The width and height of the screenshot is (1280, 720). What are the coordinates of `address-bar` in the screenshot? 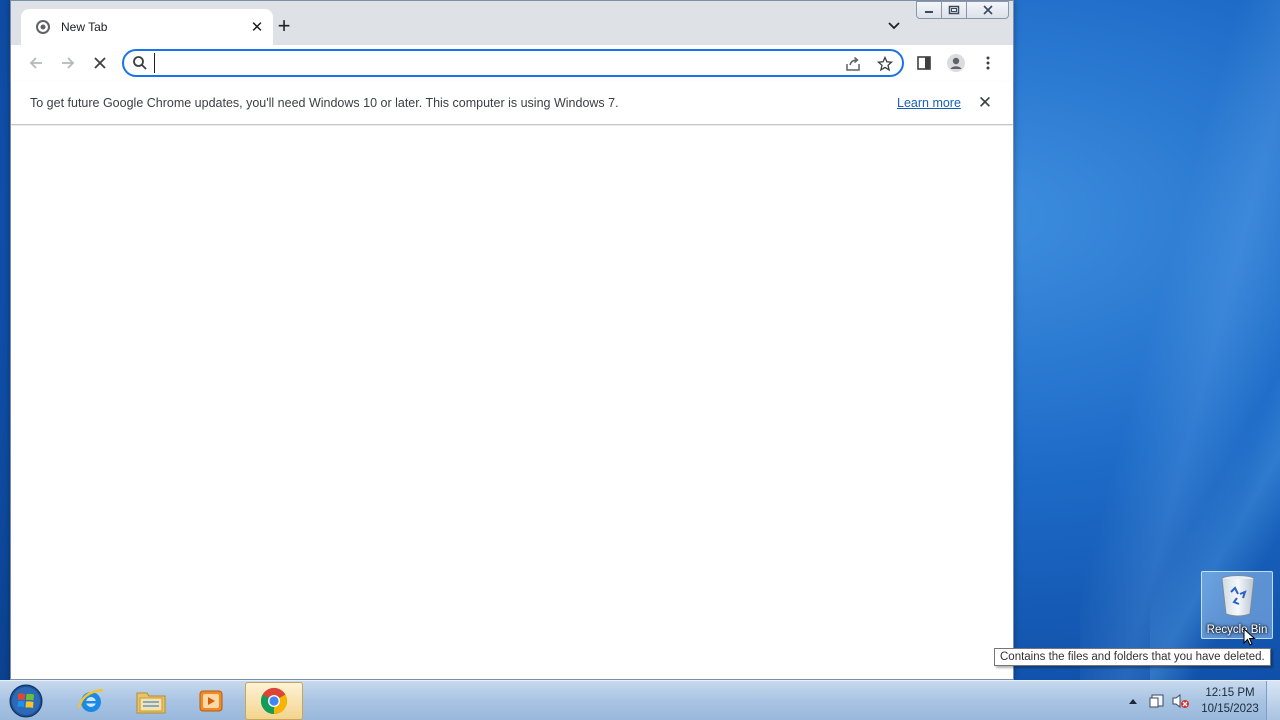 It's located at (513, 63).